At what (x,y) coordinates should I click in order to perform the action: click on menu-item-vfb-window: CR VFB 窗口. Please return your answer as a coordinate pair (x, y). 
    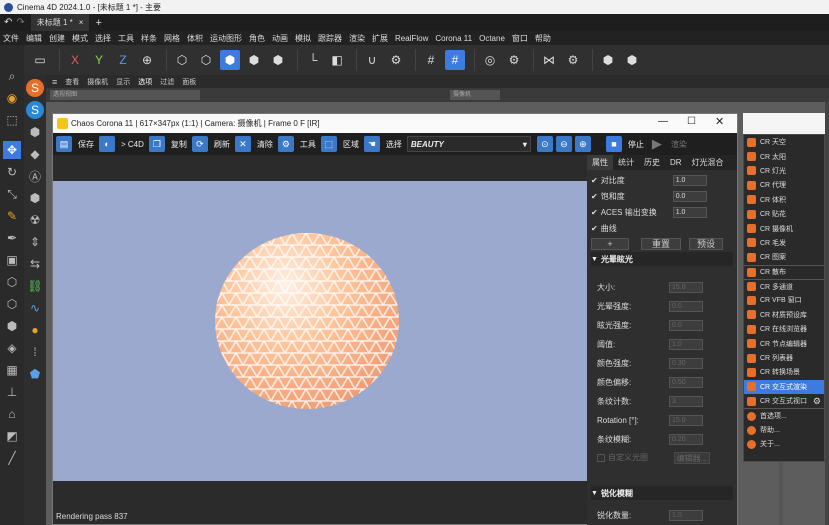
    Looking at the image, I should click on (784, 300).